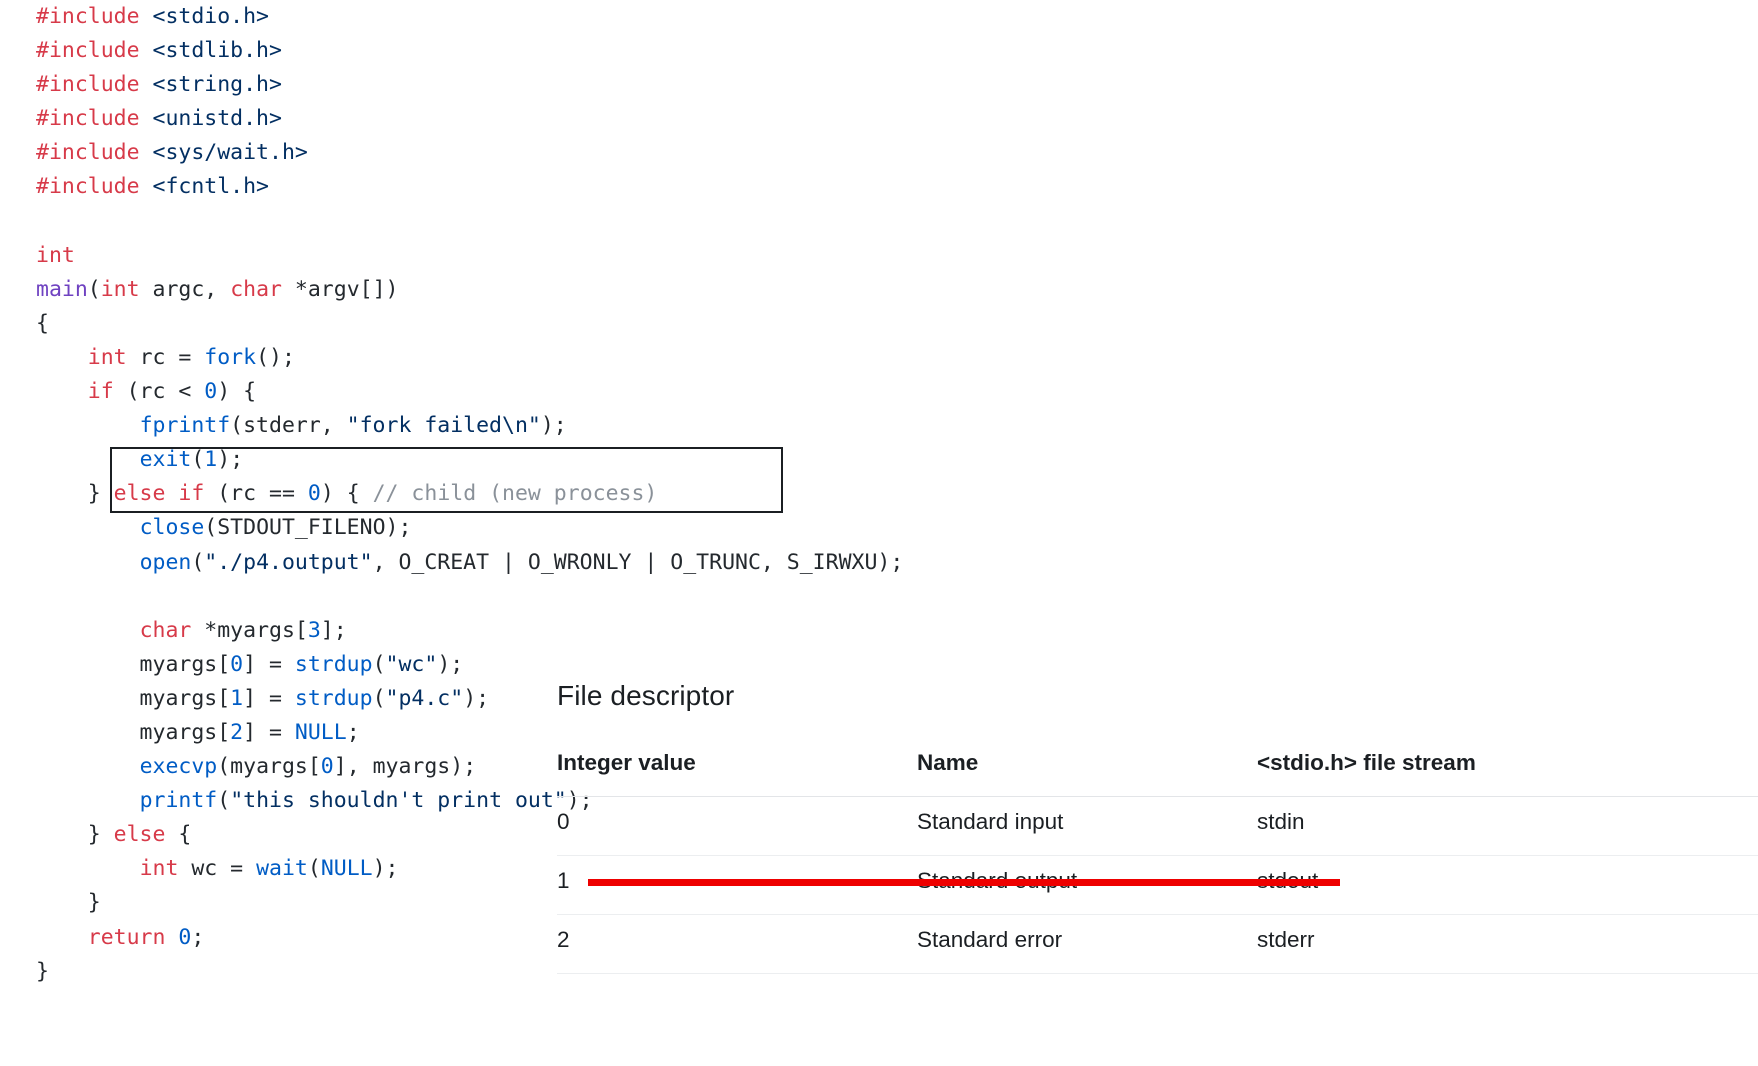 The height and width of the screenshot is (1066, 1758). What do you see at coordinates (314, 630) in the screenshot?
I see `code-token: 3` at bounding box center [314, 630].